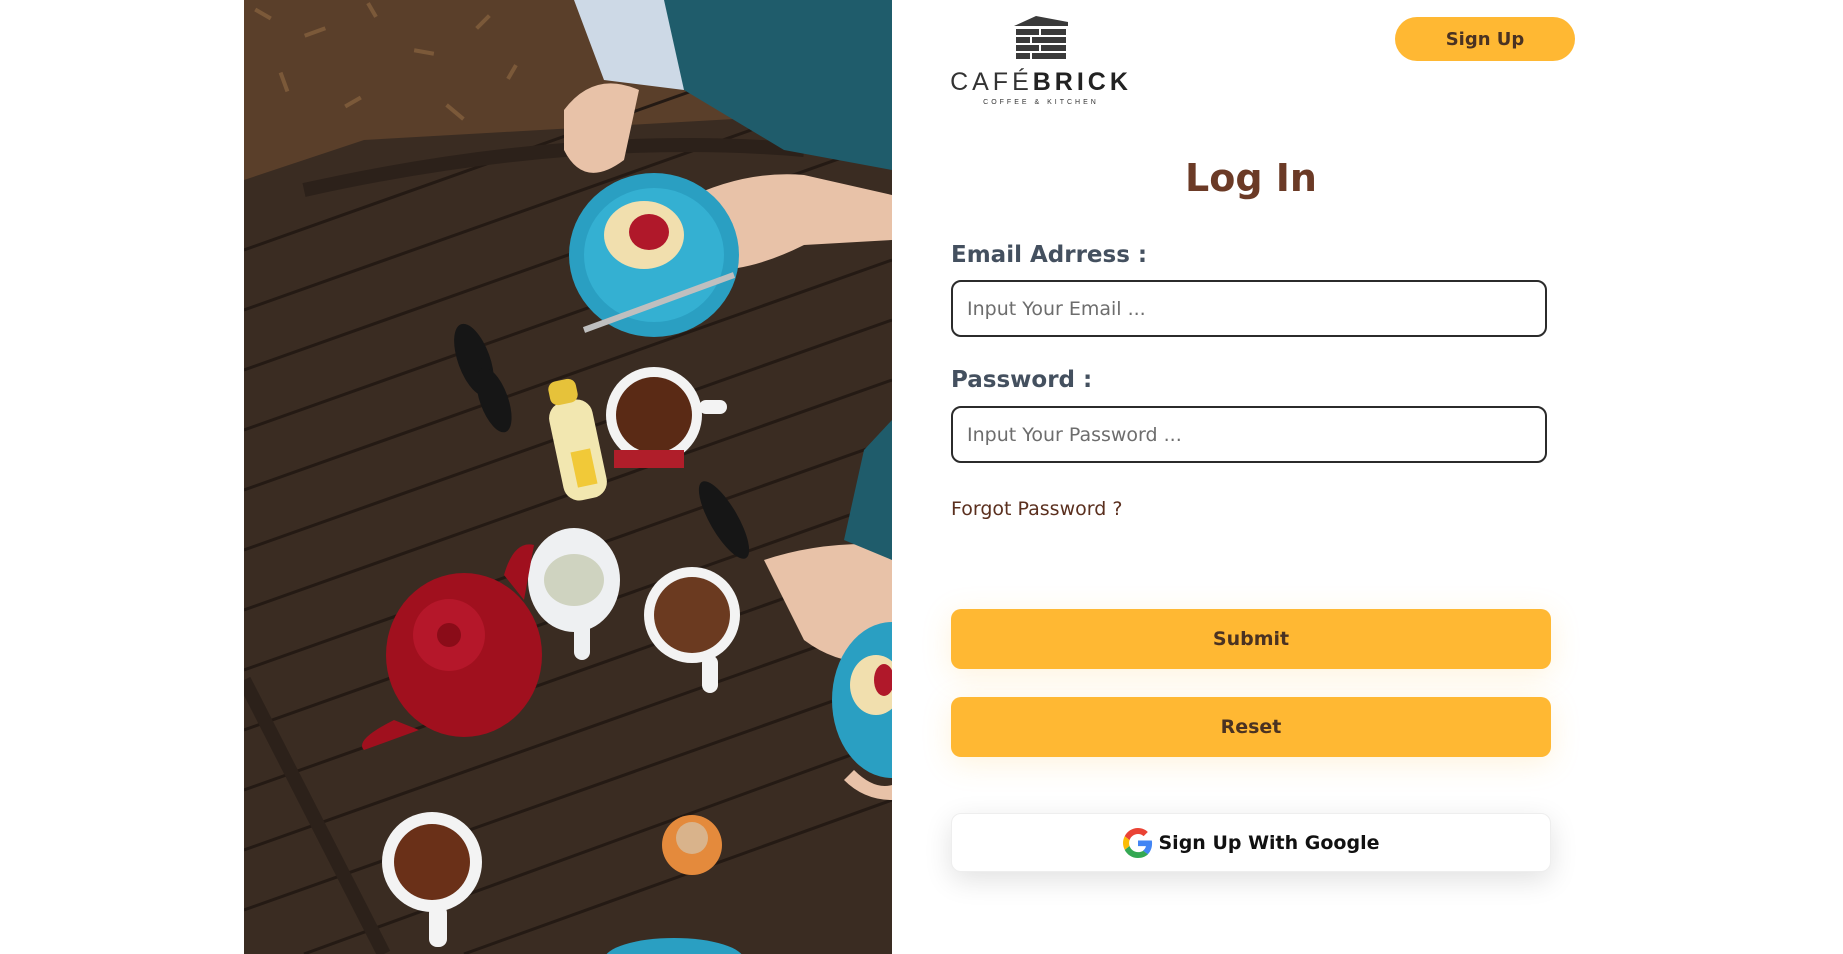  I want to click on email-label: Email Adrress :, so click(1049, 255).